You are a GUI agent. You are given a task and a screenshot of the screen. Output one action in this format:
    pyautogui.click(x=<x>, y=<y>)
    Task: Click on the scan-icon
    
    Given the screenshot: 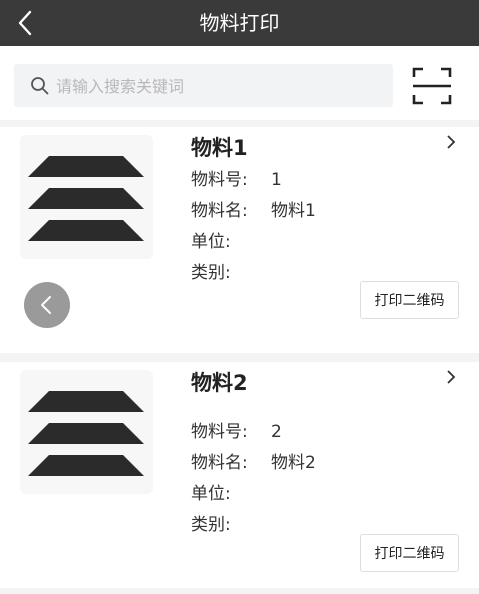 What is the action you would take?
    pyautogui.click(x=432, y=86)
    